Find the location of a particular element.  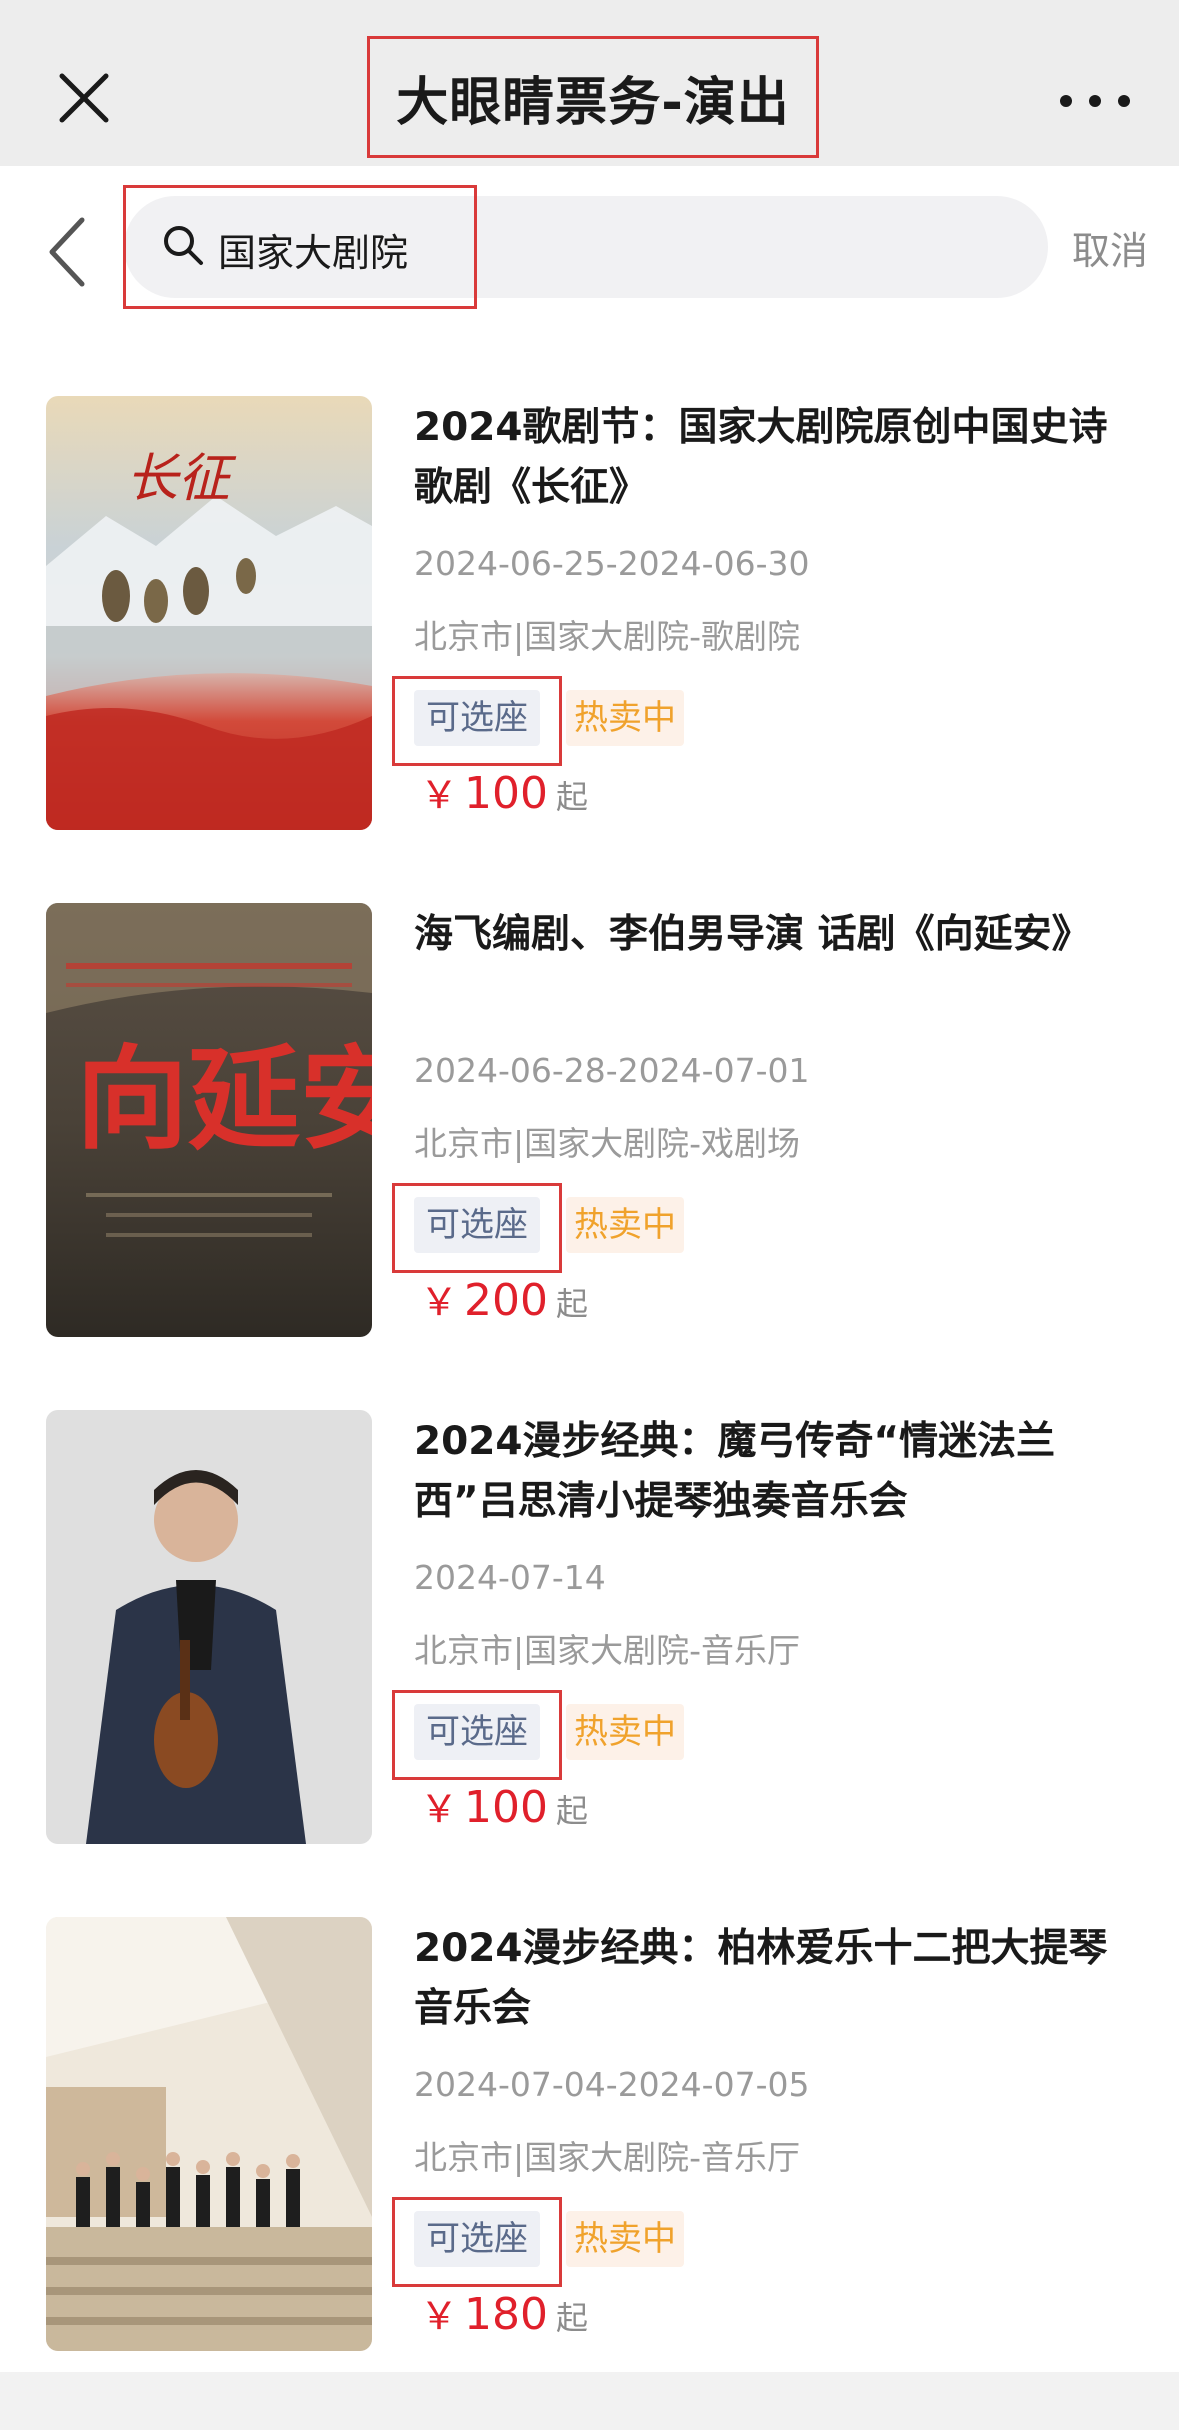

price-value: 200 is located at coordinates (506, 1300).